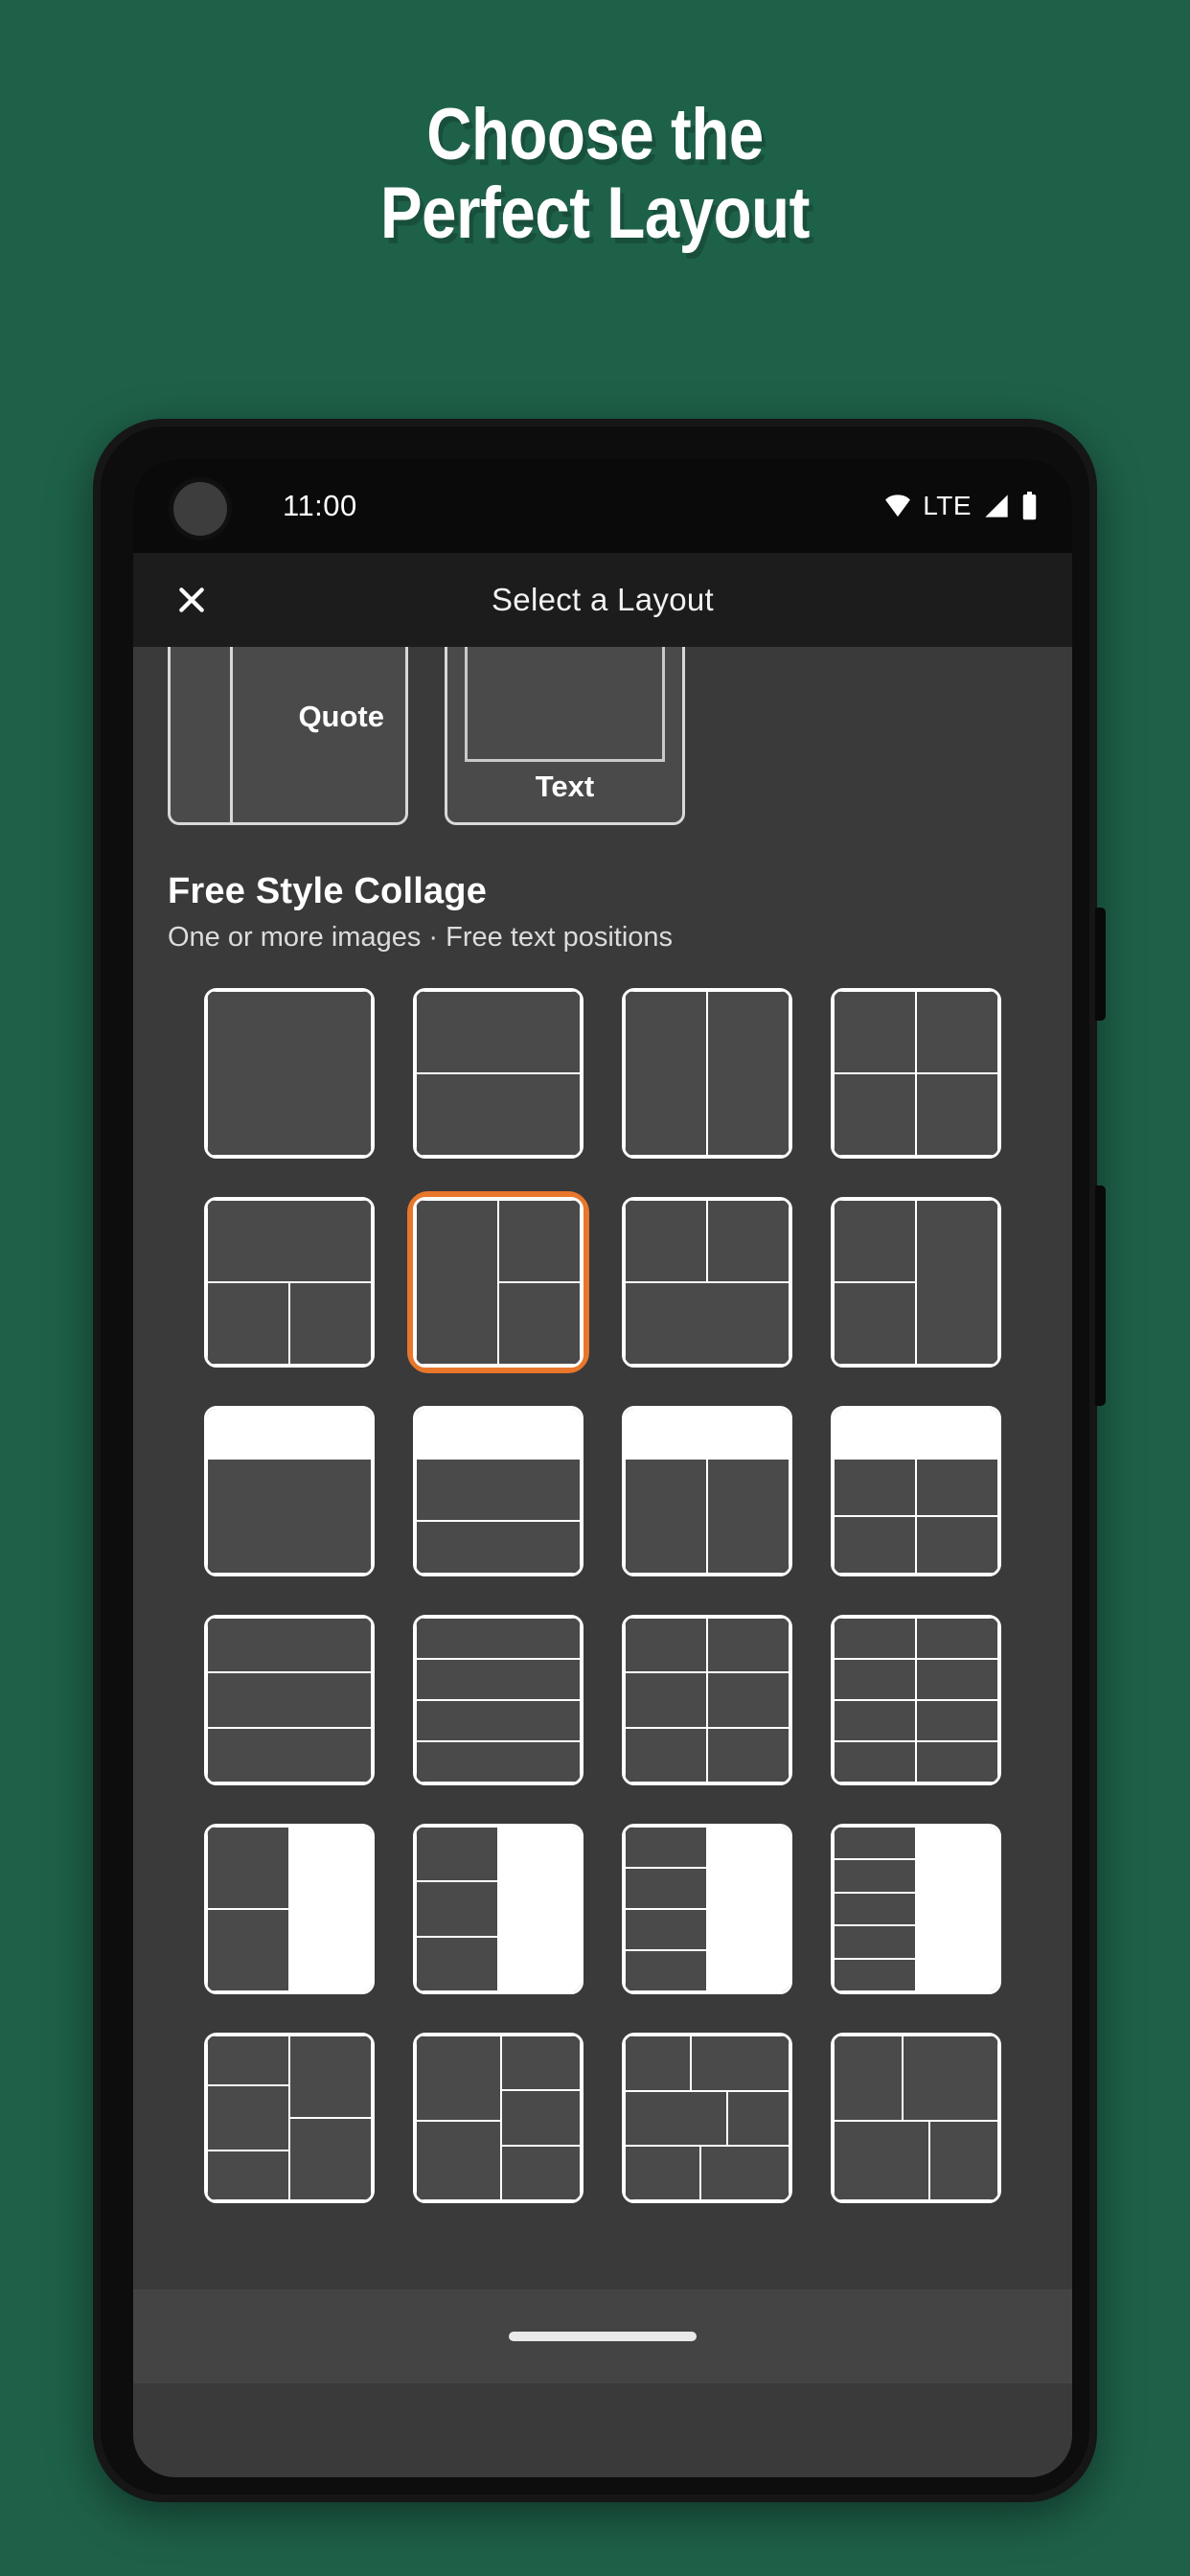 This screenshot has height=2576, width=1190. I want to click on layout-option-top-full-bottom-split, so click(289, 1282).